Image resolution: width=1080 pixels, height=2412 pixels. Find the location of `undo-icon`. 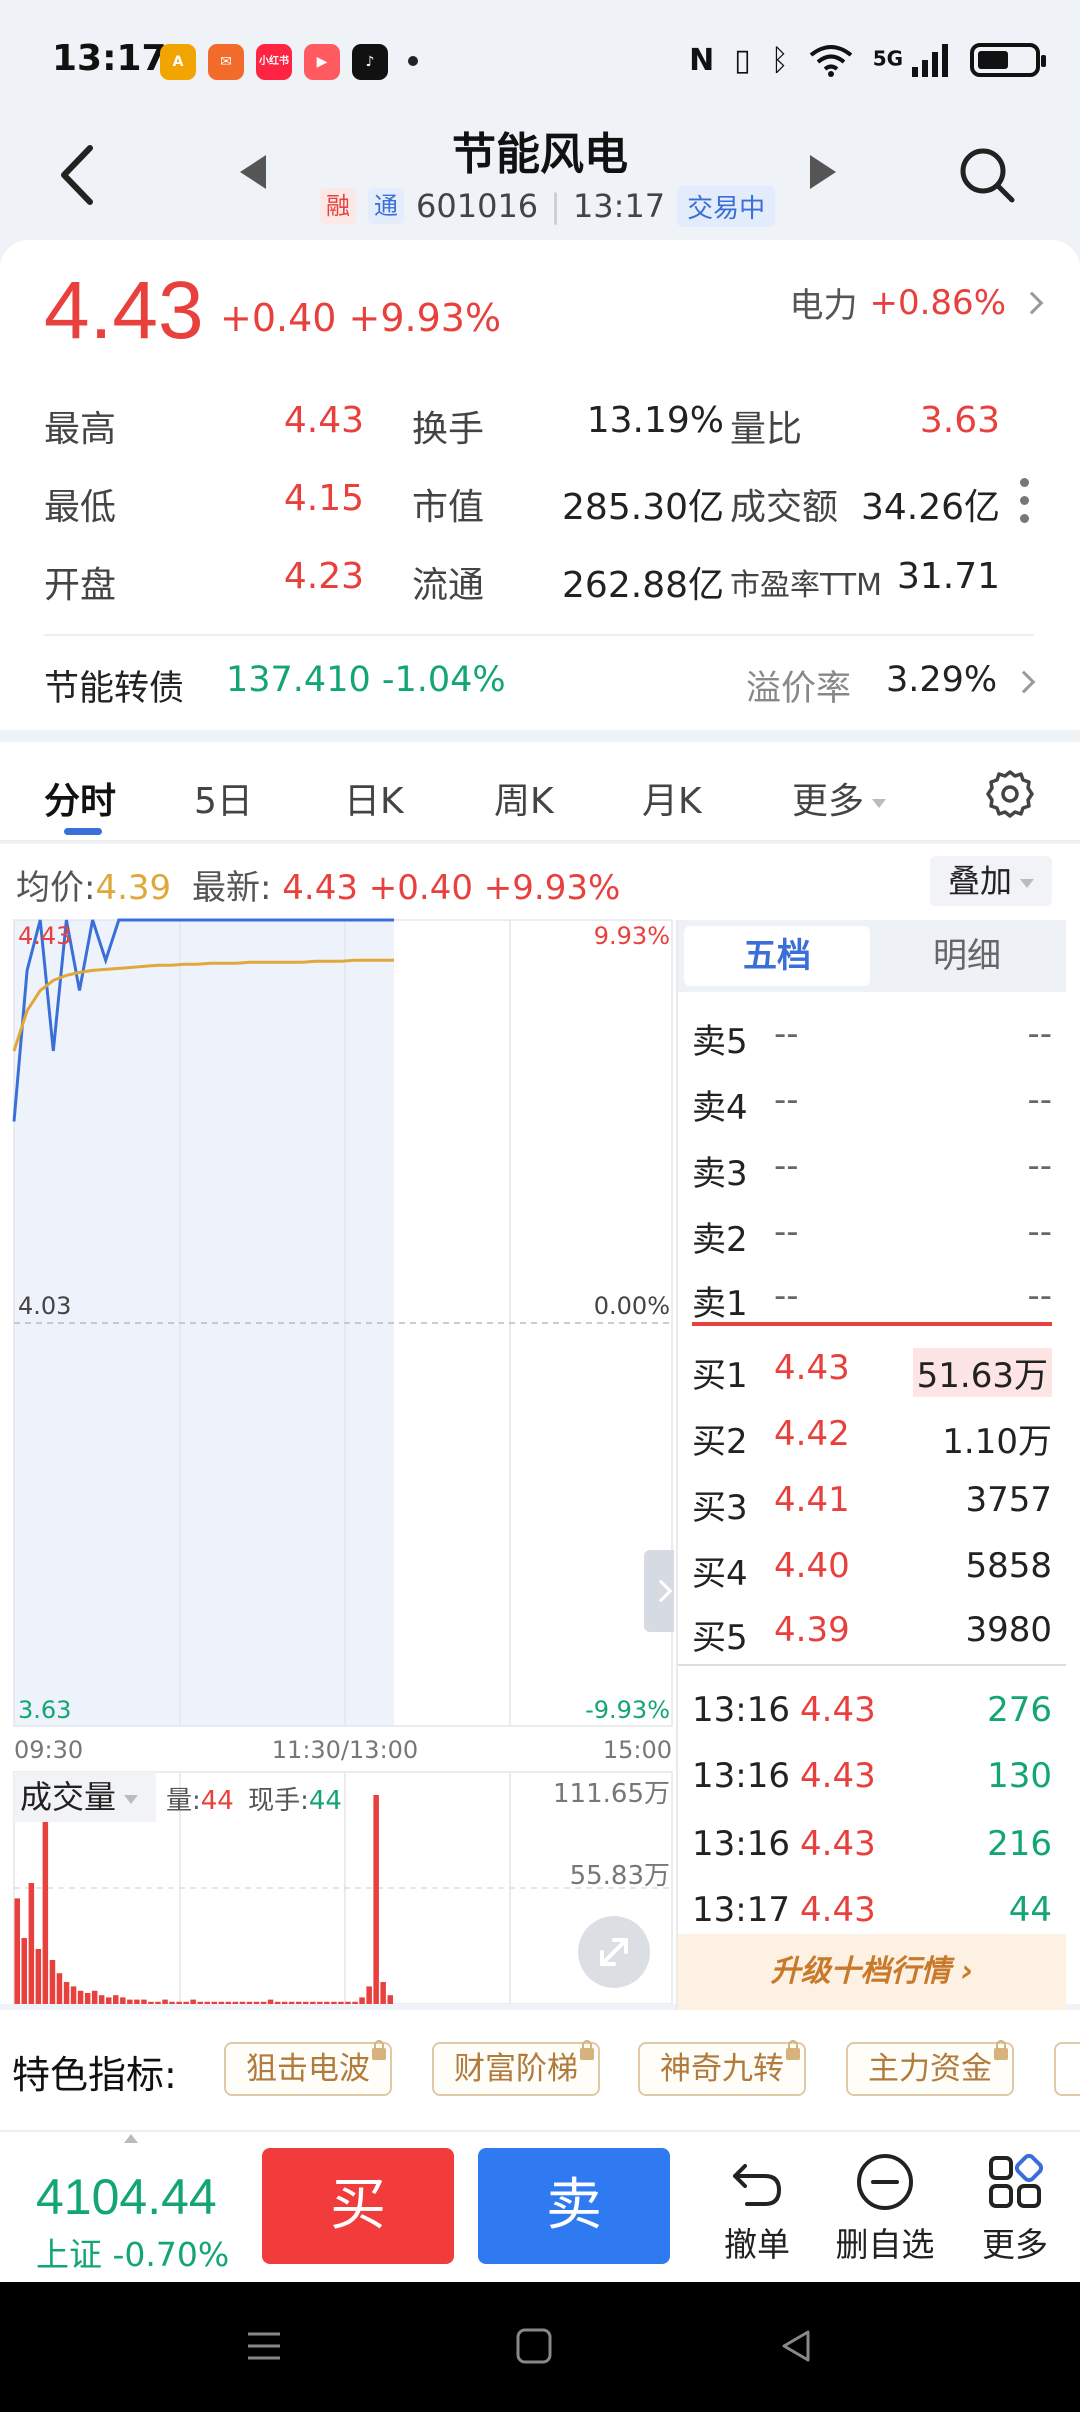

undo-icon is located at coordinates (757, 2185).